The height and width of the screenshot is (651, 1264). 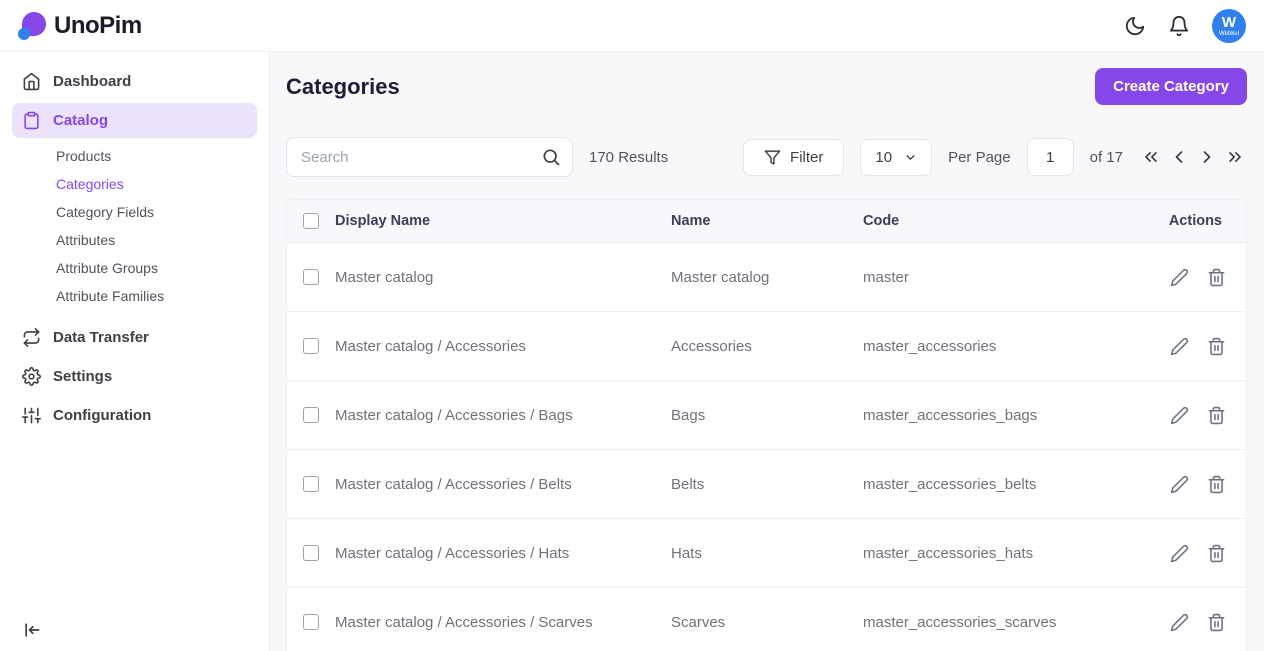 What do you see at coordinates (1179, 157) in the screenshot?
I see `previous-page-button` at bounding box center [1179, 157].